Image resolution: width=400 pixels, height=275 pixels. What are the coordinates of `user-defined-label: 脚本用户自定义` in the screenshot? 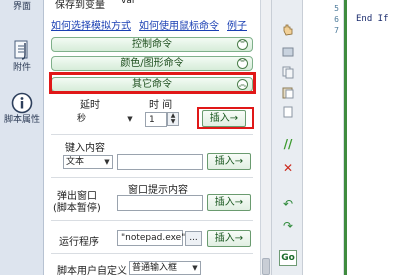 It's located at (92, 270).